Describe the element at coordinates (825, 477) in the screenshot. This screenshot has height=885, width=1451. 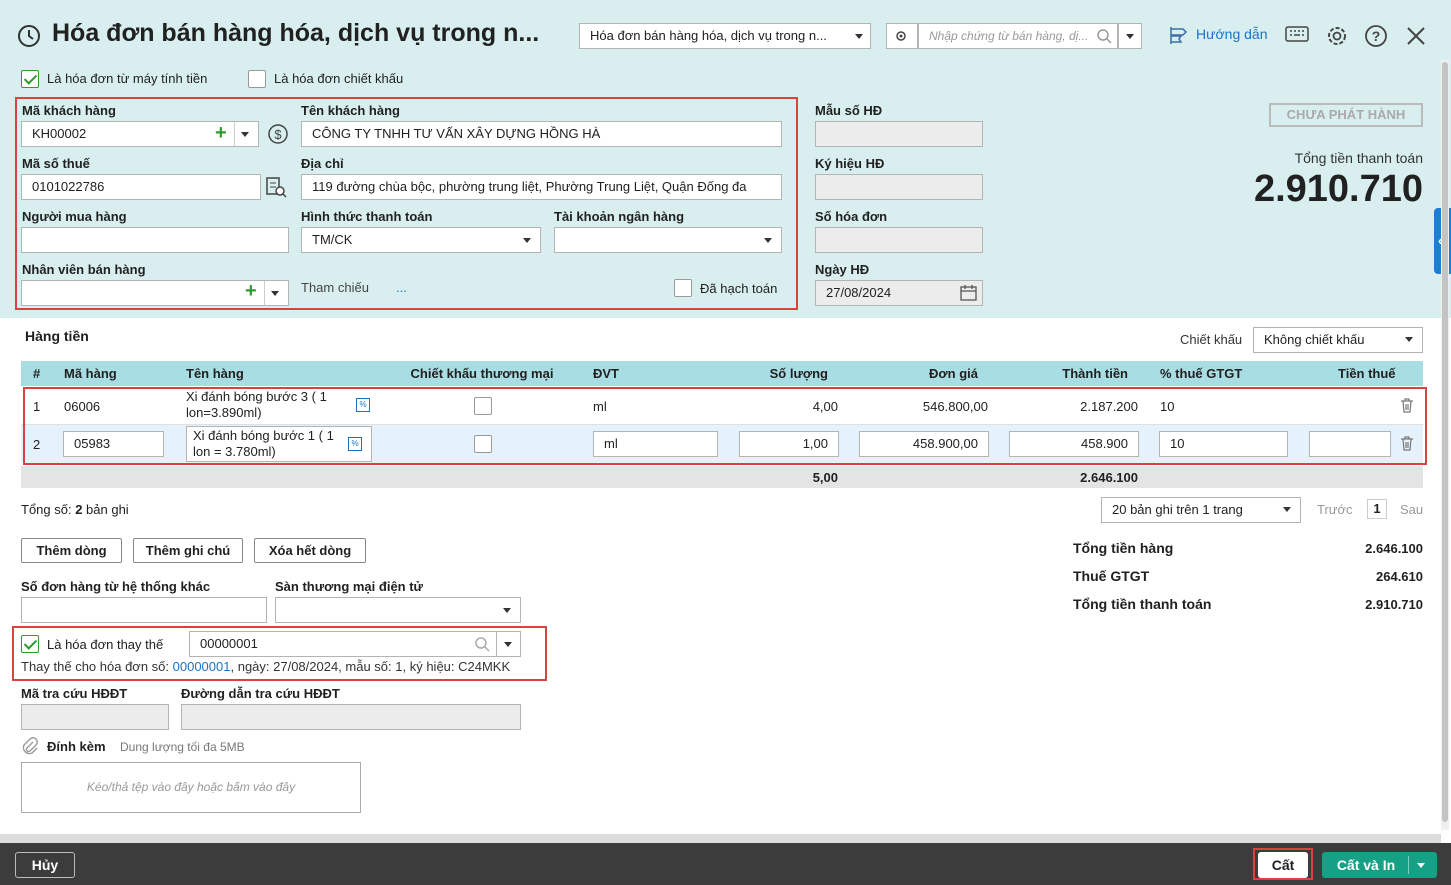
I see `total-qty: 5,00` at that location.